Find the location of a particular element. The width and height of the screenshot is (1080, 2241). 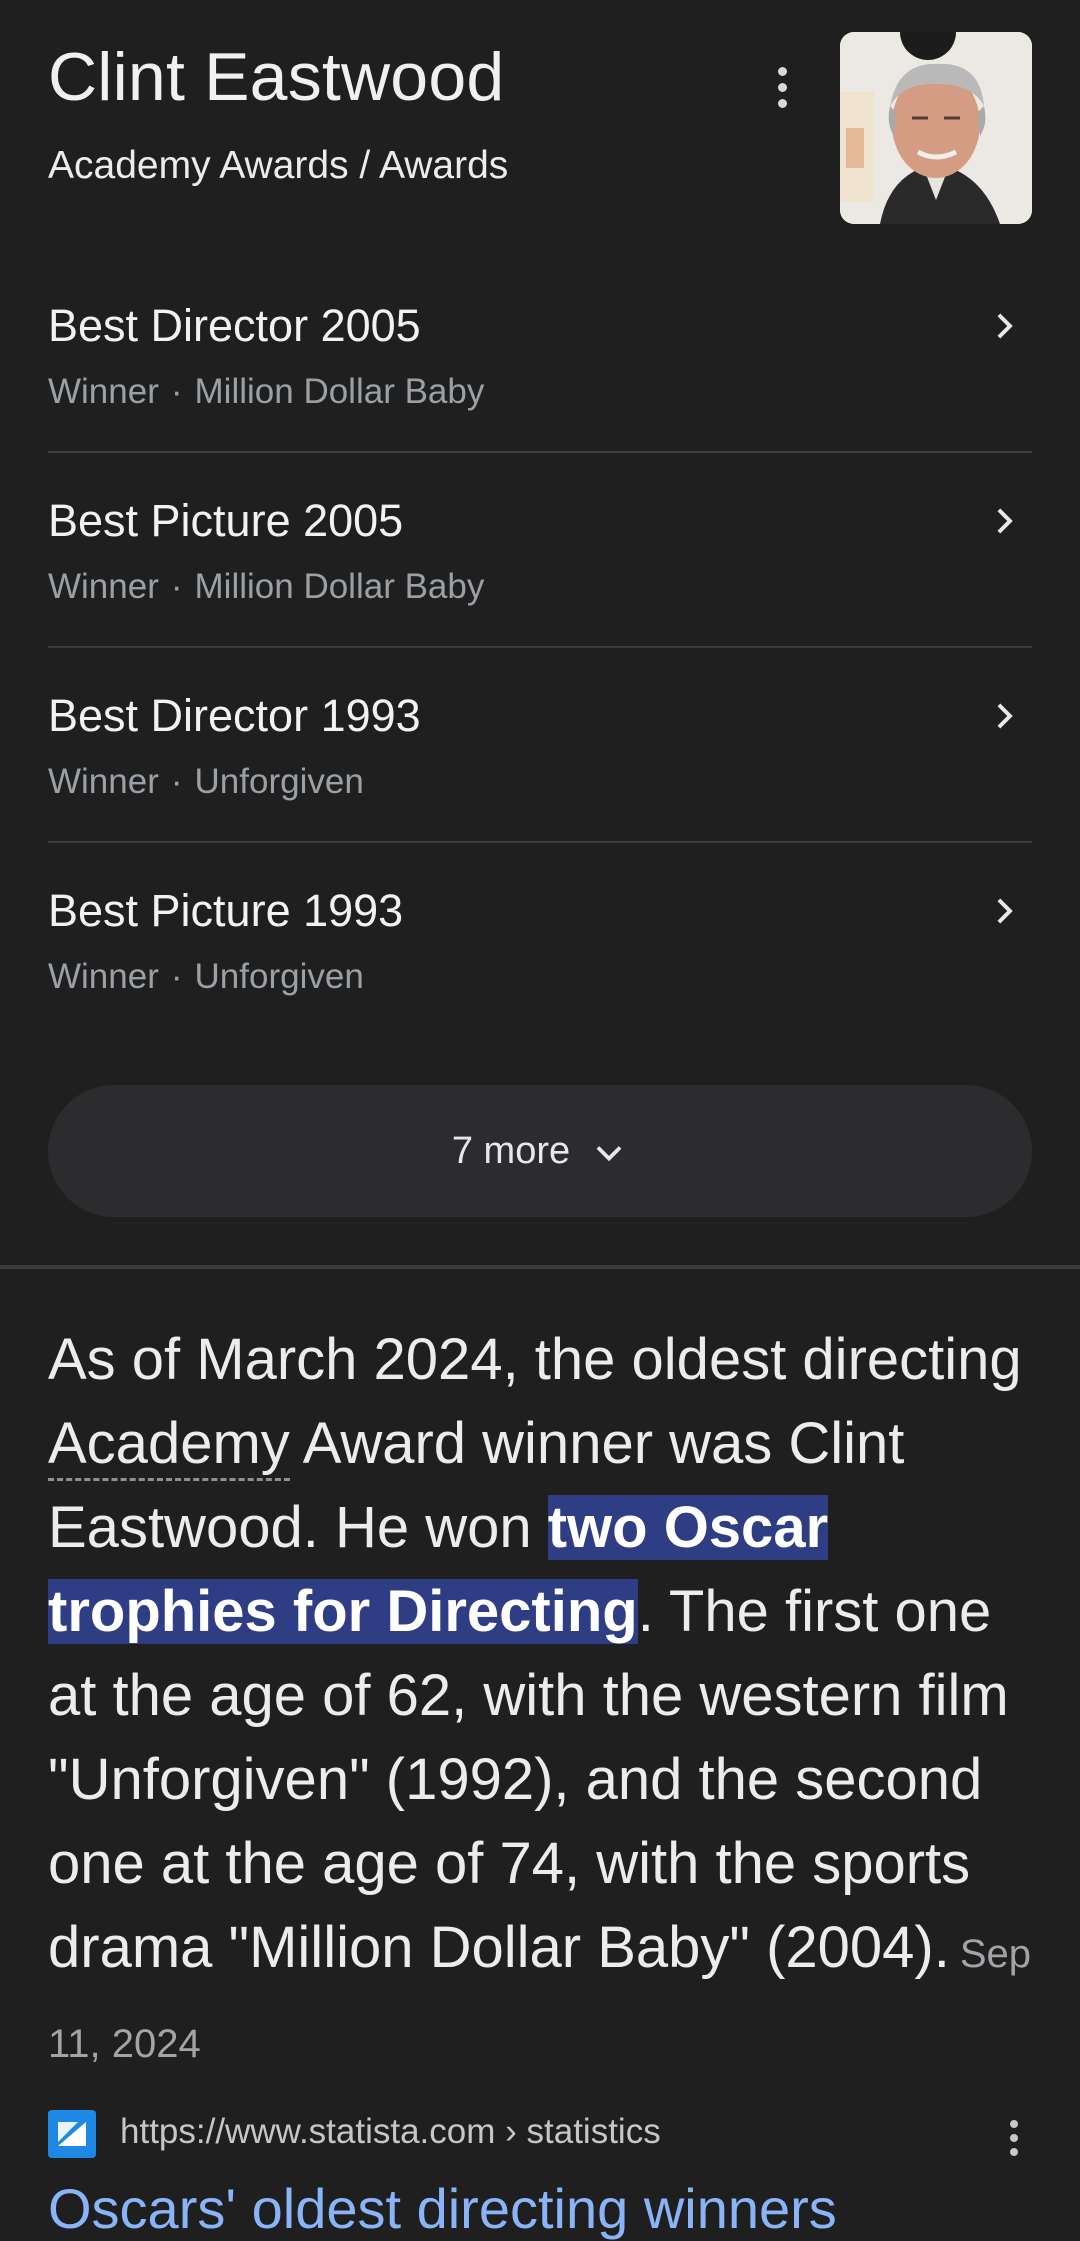

award-title: Best Picture 1993 is located at coordinates (226, 910).